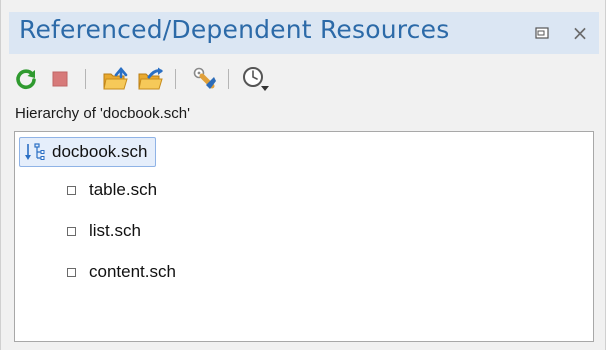  I want to click on restore-icon, so click(542, 33).